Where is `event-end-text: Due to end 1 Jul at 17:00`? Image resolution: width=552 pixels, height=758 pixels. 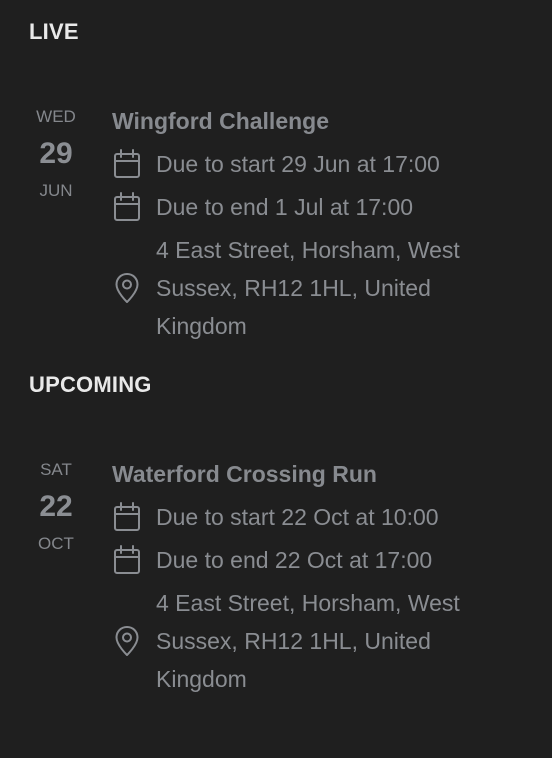 event-end-text: Due to end 1 Jul at 17:00 is located at coordinates (285, 207).